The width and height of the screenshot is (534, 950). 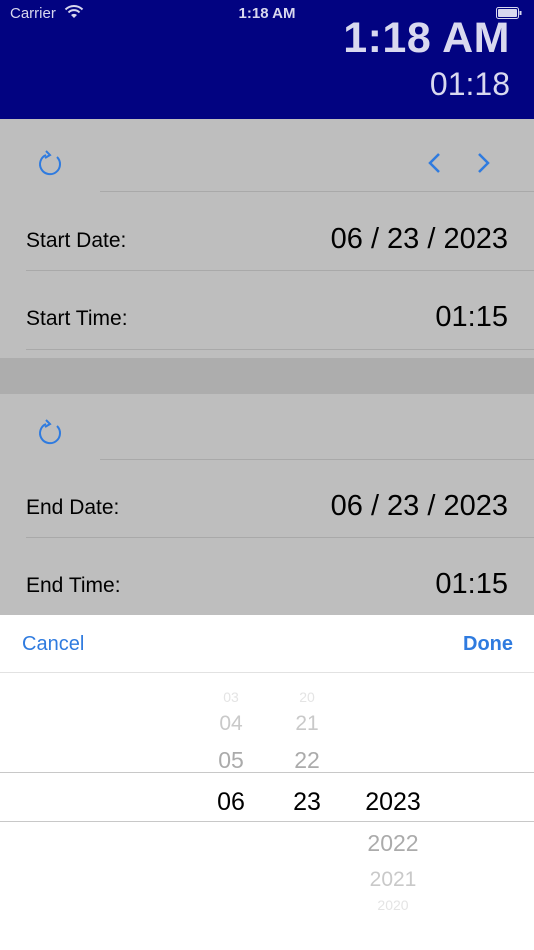 I want to click on wheel-item: 2021, so click(x=393, y=879).